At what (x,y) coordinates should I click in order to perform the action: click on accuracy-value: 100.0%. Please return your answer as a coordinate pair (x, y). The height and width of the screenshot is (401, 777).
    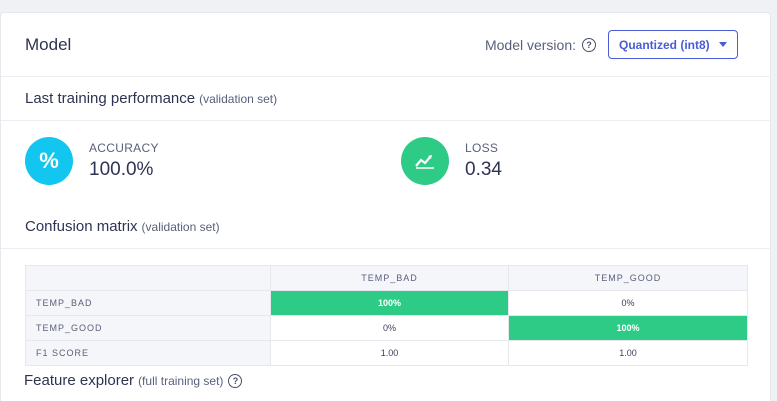
    Looking at the image, I should click on (121, 169).